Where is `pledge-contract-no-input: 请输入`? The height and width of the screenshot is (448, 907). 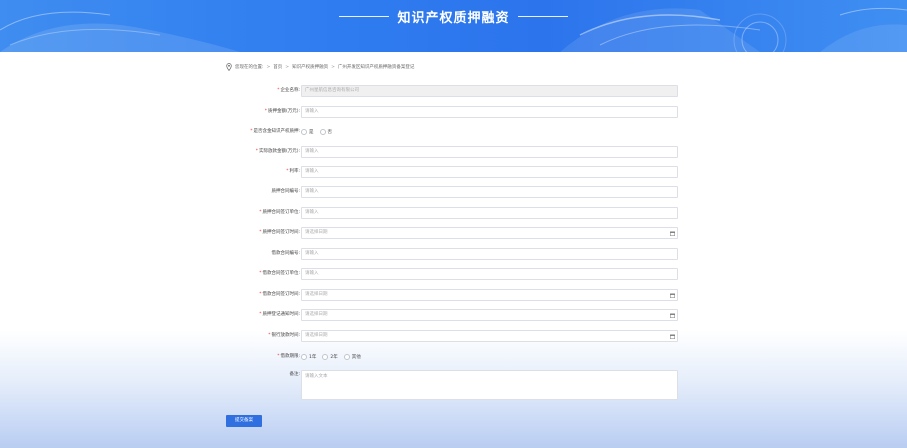
pledge-contract-no-input: 请输入 is located at coordinates (489, 192).